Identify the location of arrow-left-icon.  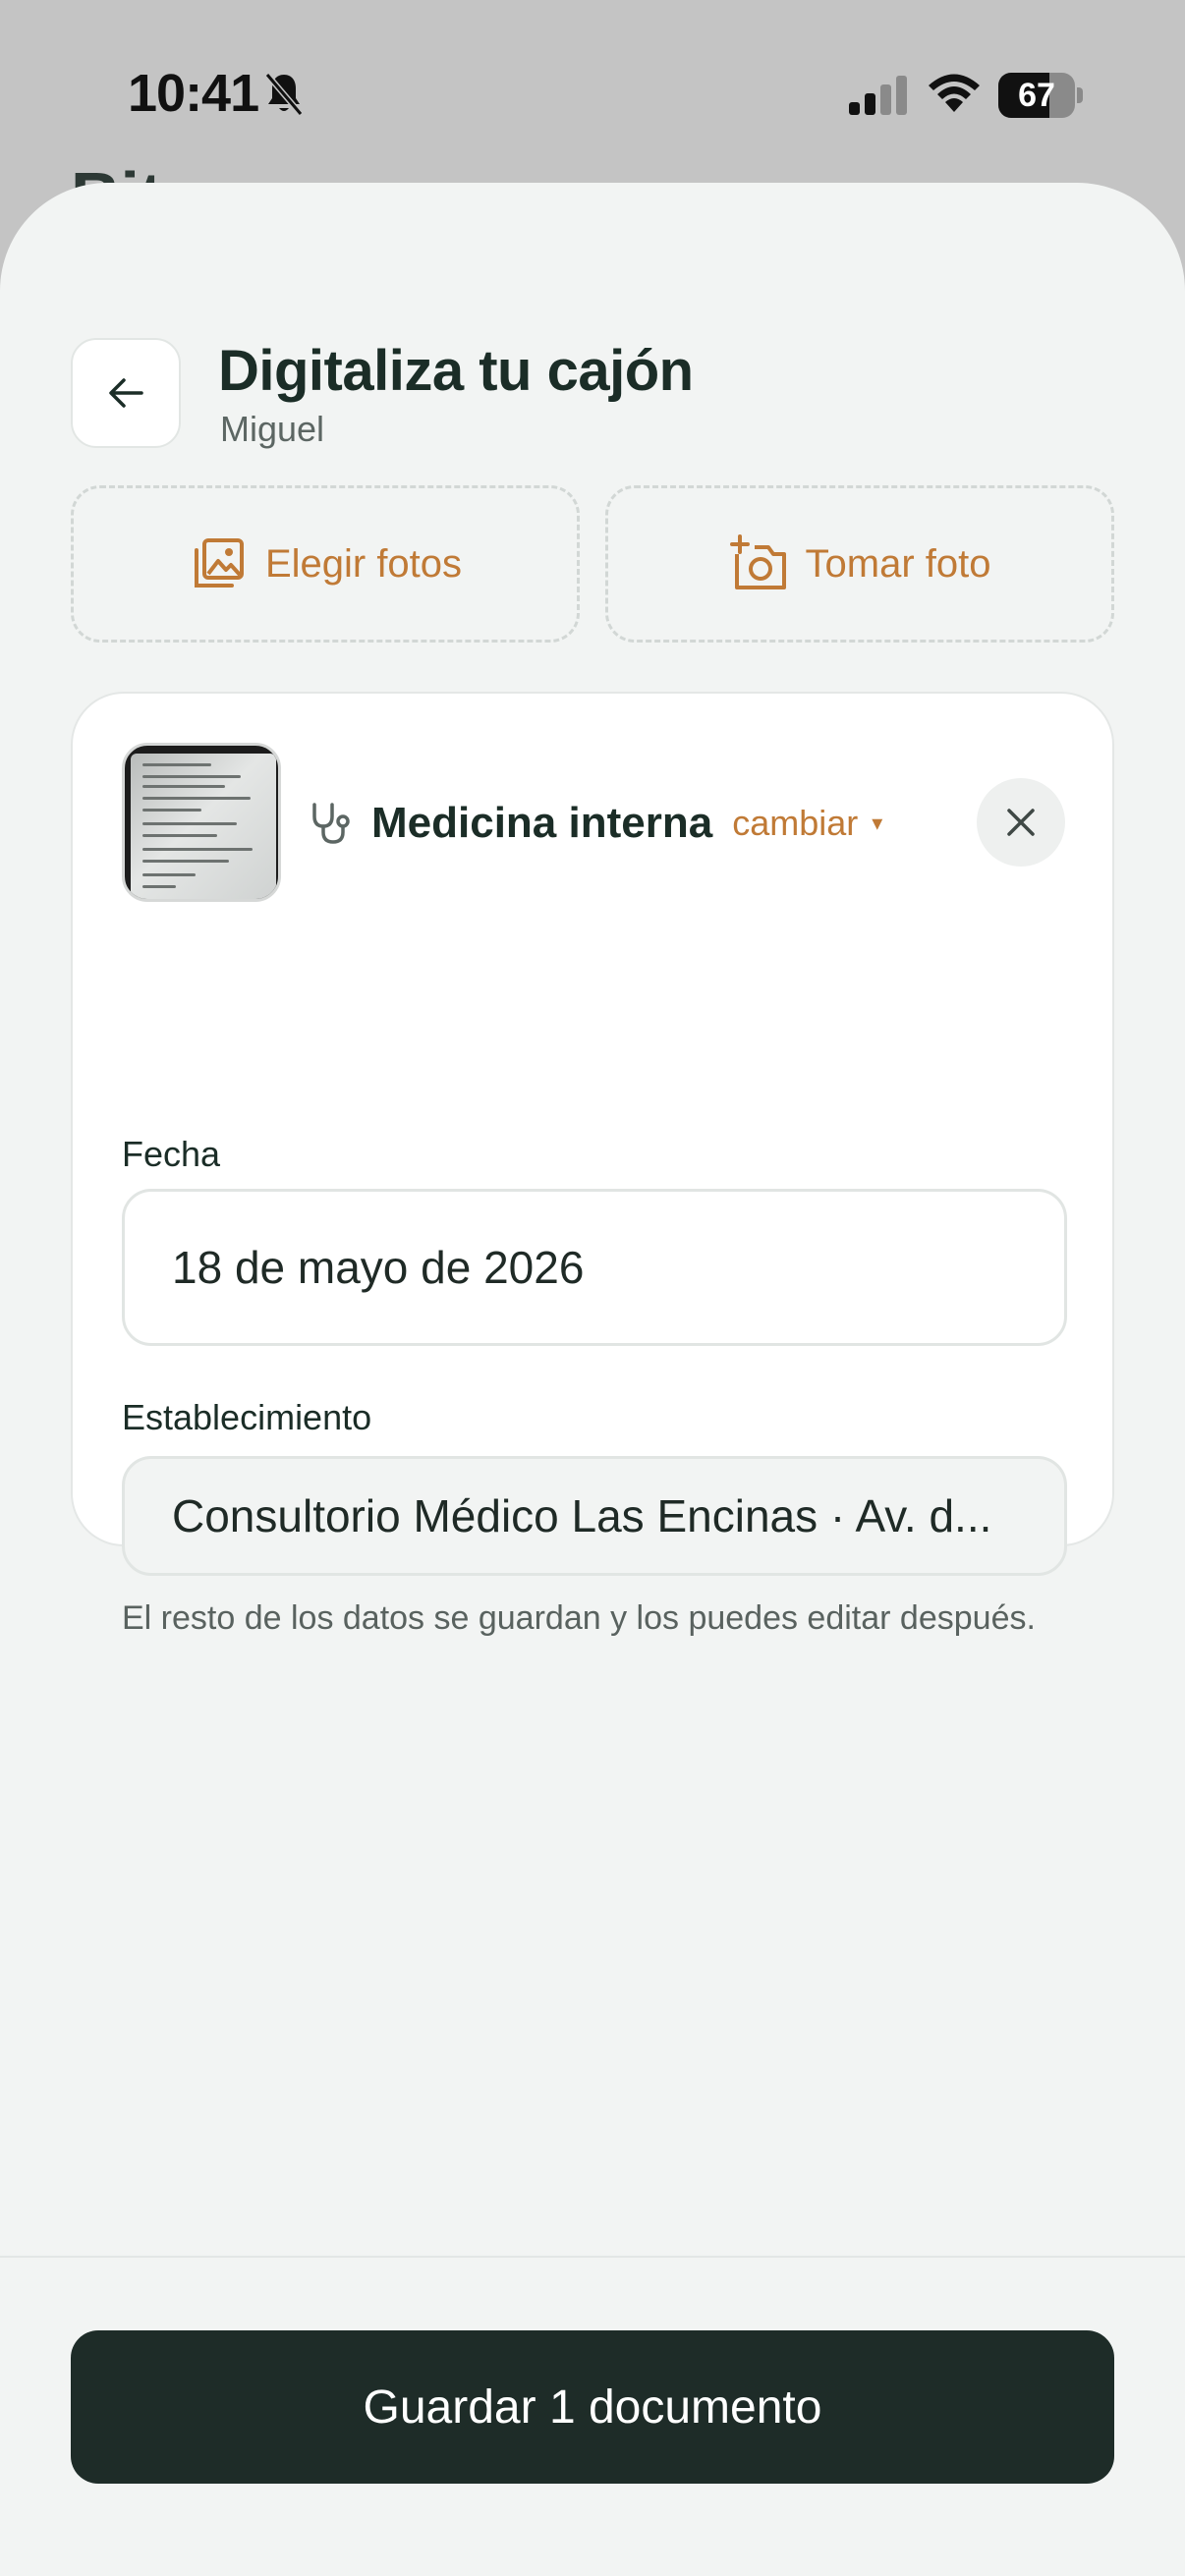
(126, 393).